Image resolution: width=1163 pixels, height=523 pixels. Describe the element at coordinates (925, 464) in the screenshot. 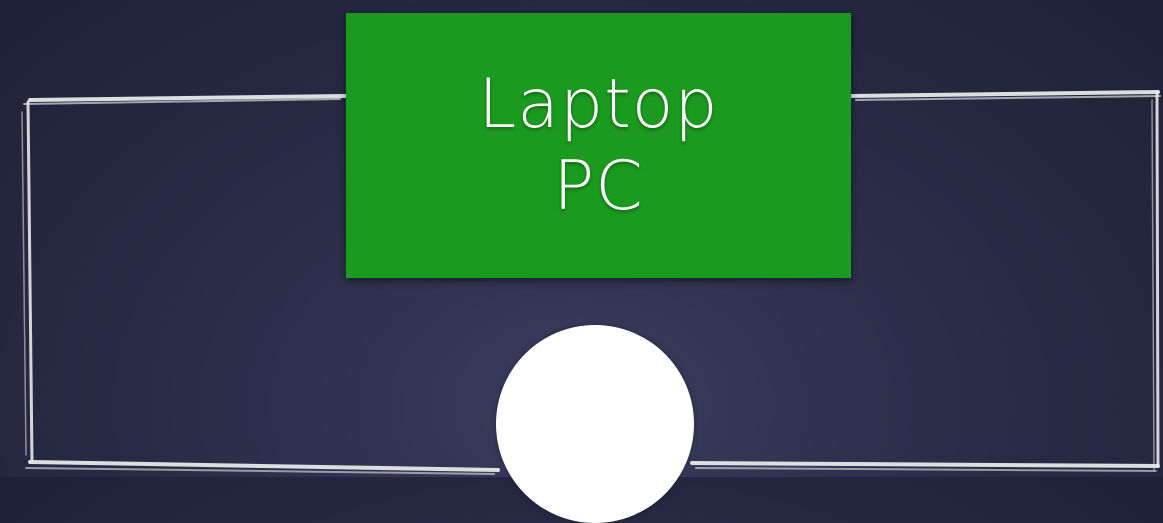

I see `frame-bottom-right-stroke` at that location.